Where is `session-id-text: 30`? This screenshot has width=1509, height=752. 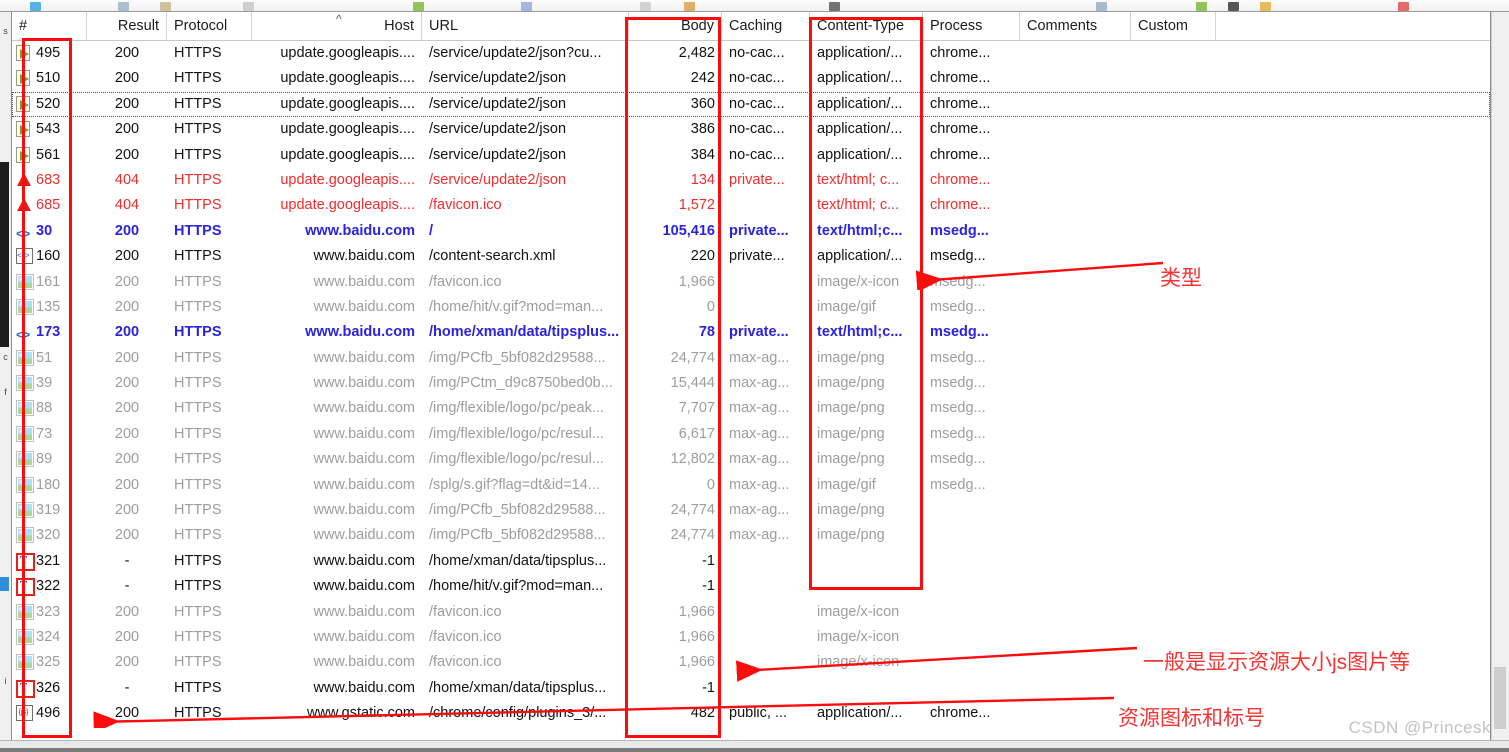 session-id-text: 30 is located at coordinates (44, 230).